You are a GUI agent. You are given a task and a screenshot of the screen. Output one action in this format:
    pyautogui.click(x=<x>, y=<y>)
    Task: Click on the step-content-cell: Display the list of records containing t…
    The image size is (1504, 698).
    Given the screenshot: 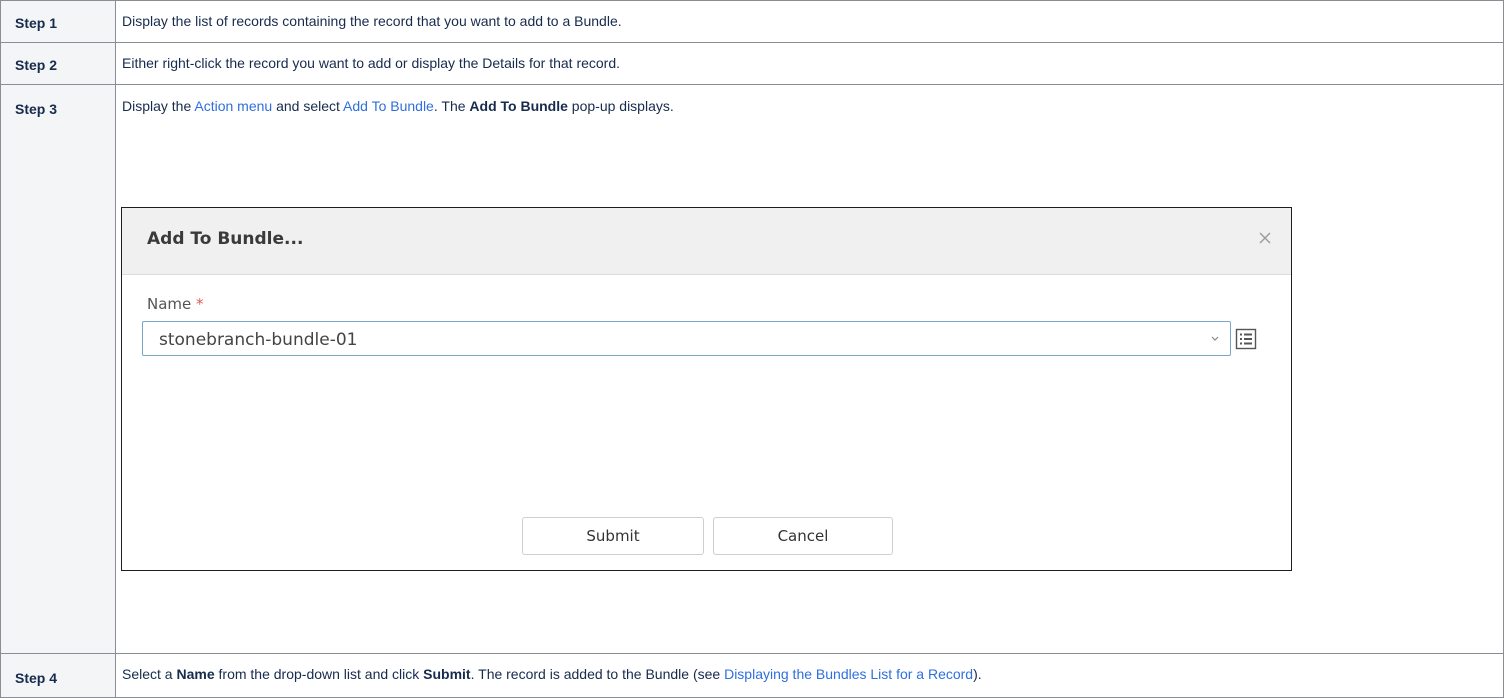 What is the action you would take?
    pyautogui.click(x=809, y=21)
    